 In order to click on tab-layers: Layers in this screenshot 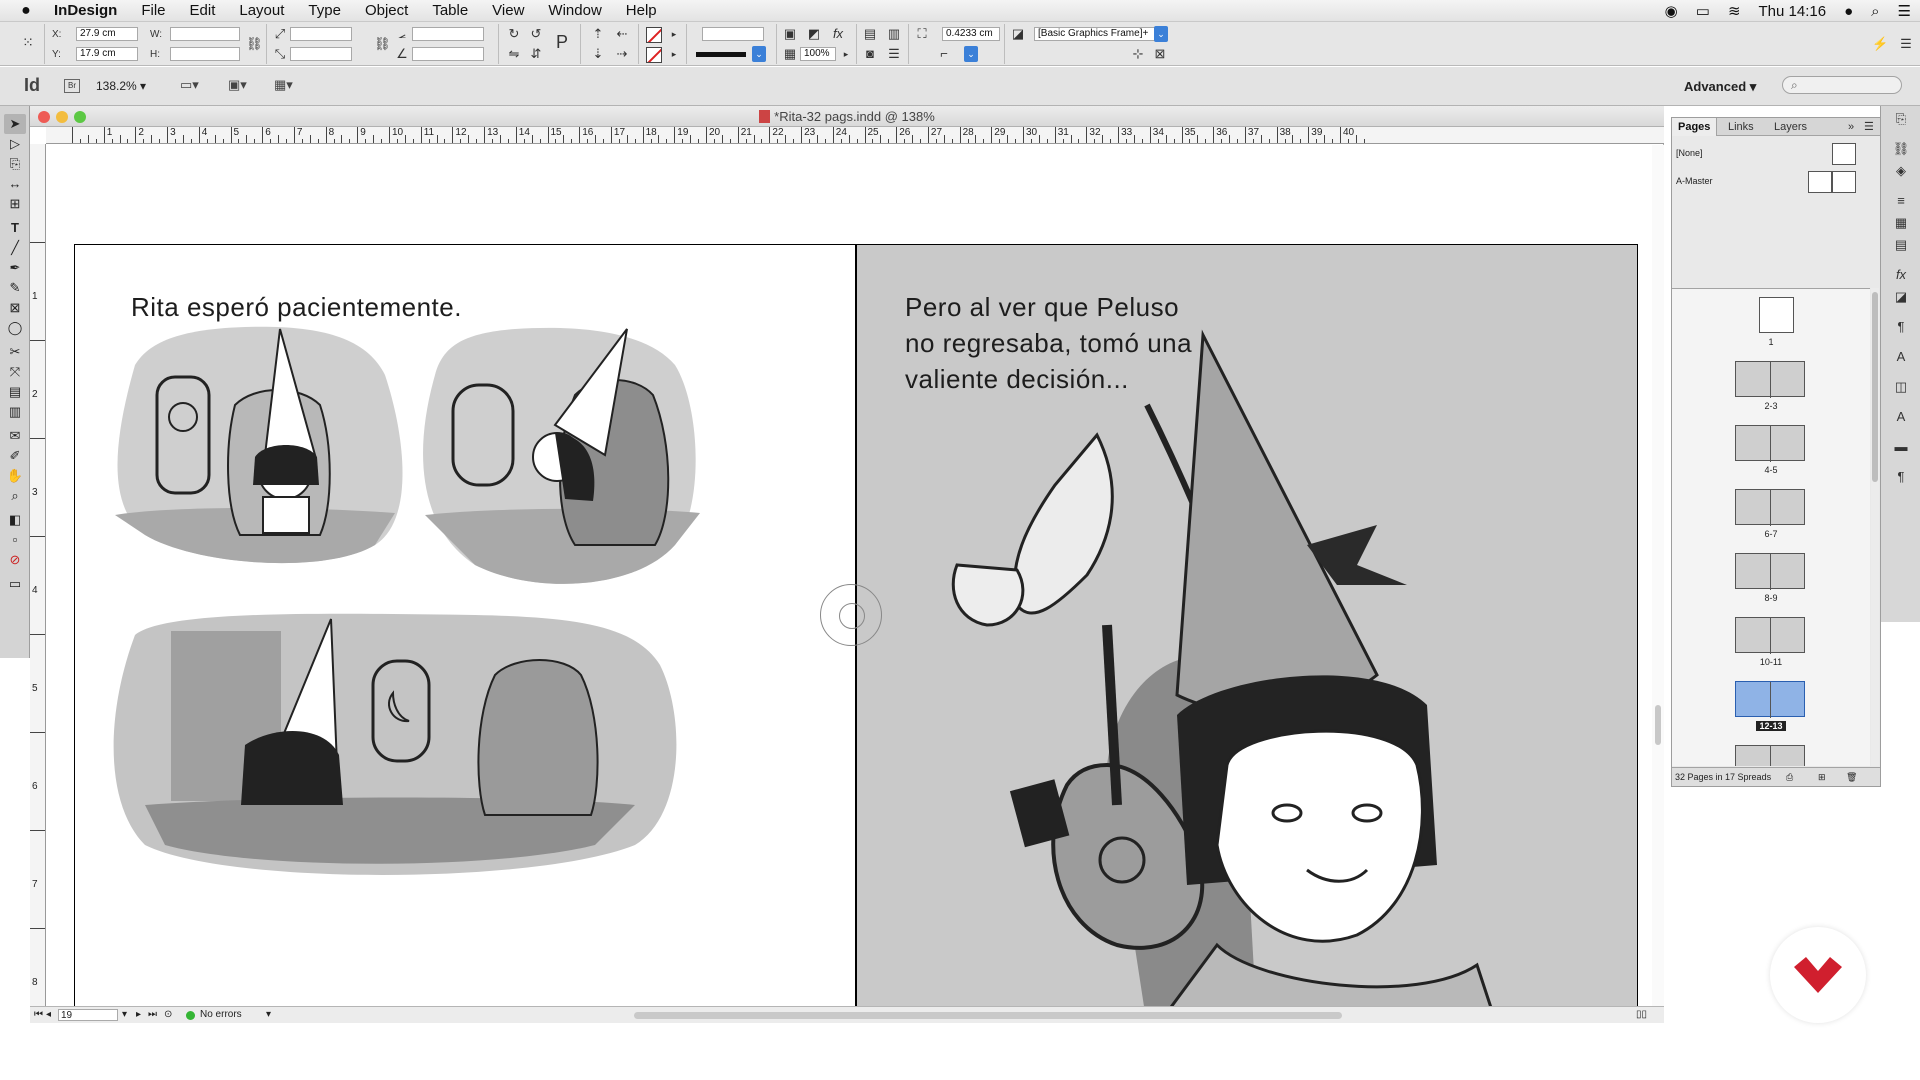, I will do `click(1790, 127)`.